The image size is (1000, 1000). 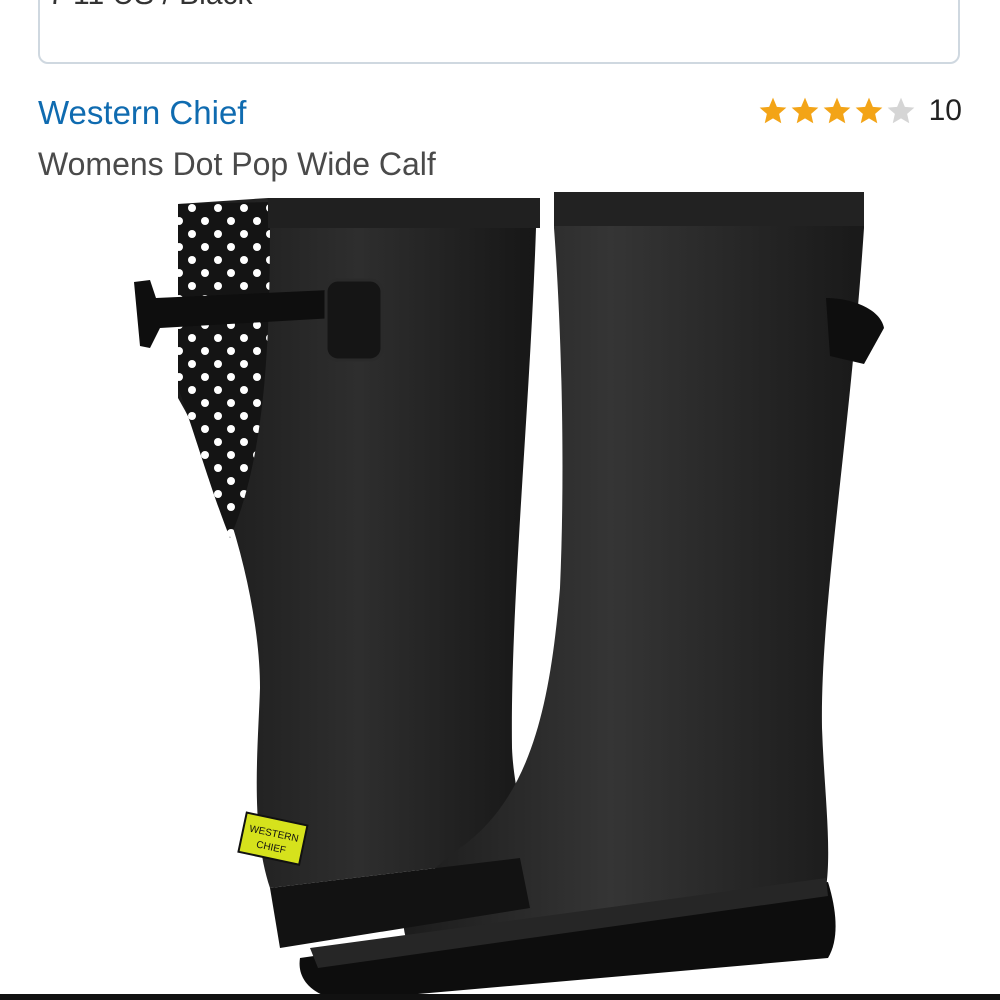 What do you see at coordinates (500, 997) in the screenshot?
I see `bottom-divider` at bounding box center [500, 997].